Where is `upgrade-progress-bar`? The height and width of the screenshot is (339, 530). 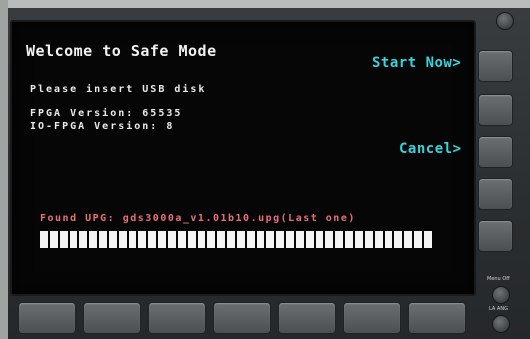 upgrade-progress-bar is located at coordinates (236, 239).